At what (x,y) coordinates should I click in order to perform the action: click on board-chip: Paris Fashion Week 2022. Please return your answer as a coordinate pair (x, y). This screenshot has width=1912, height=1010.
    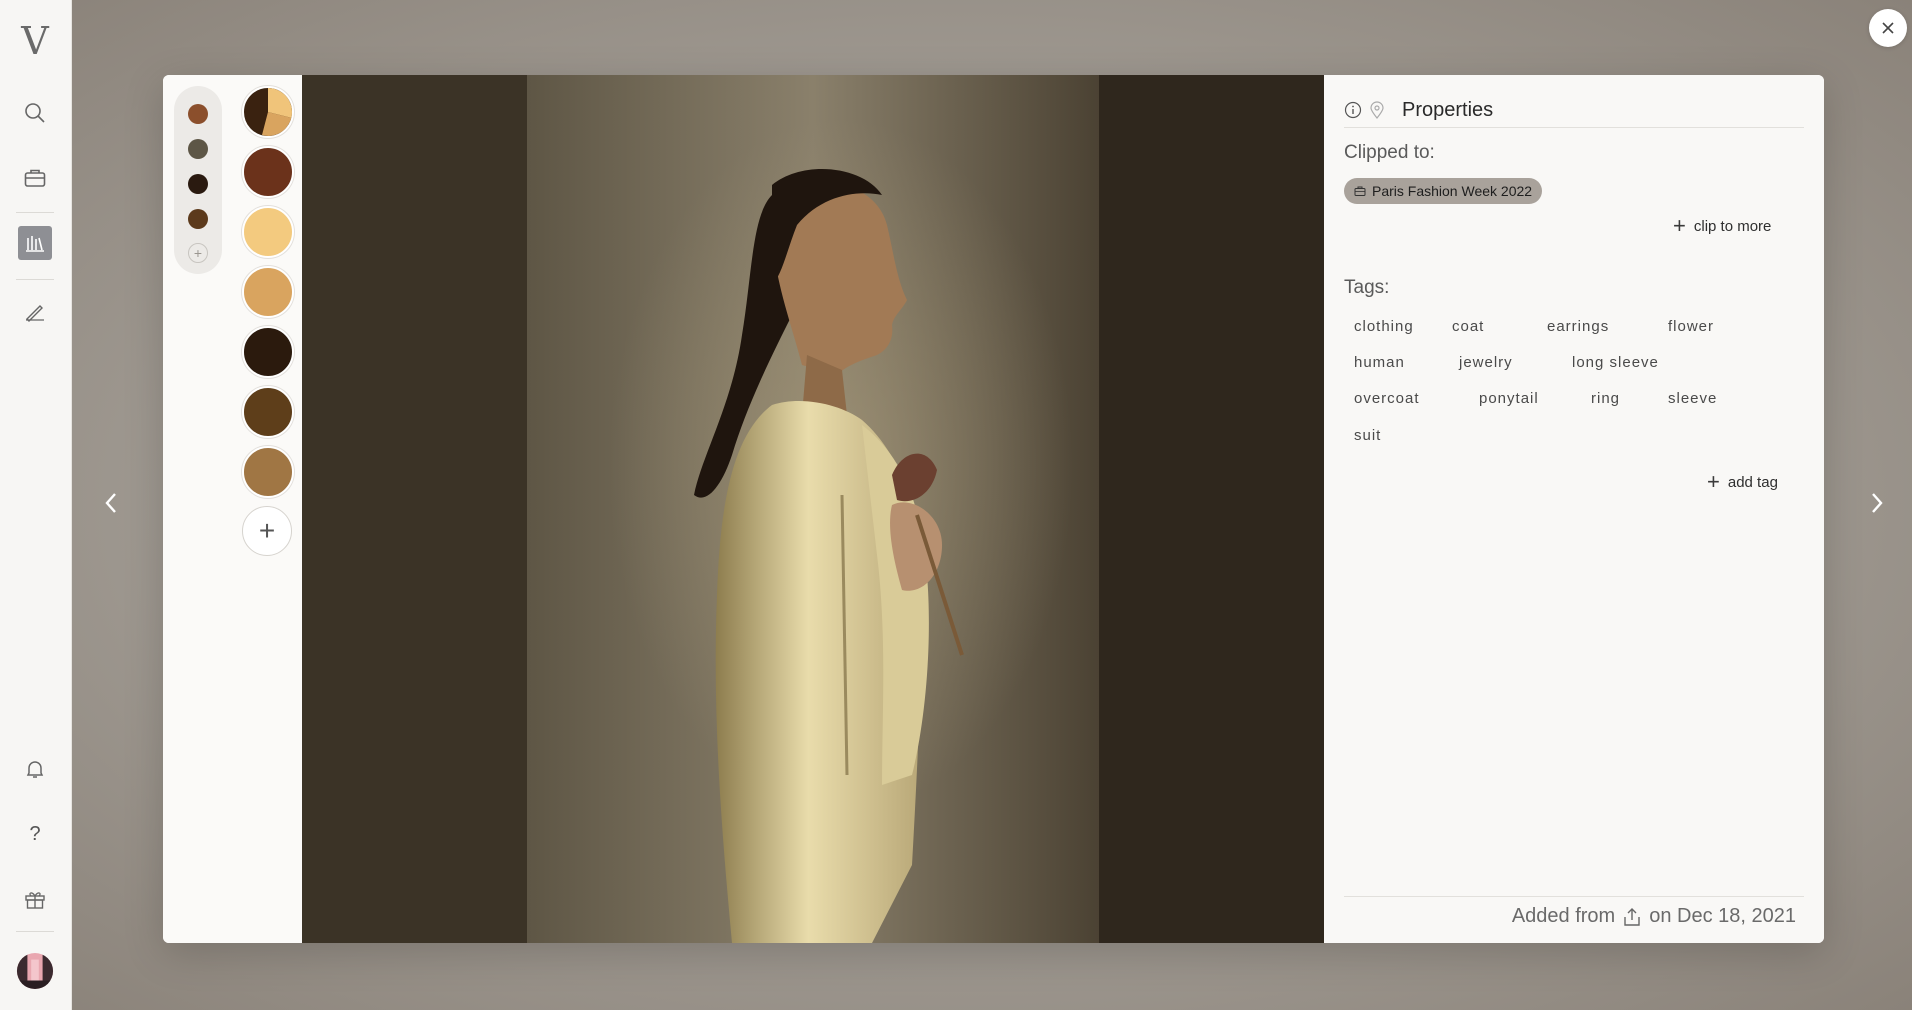
    Looking at the image, I should click on (1443, 191).